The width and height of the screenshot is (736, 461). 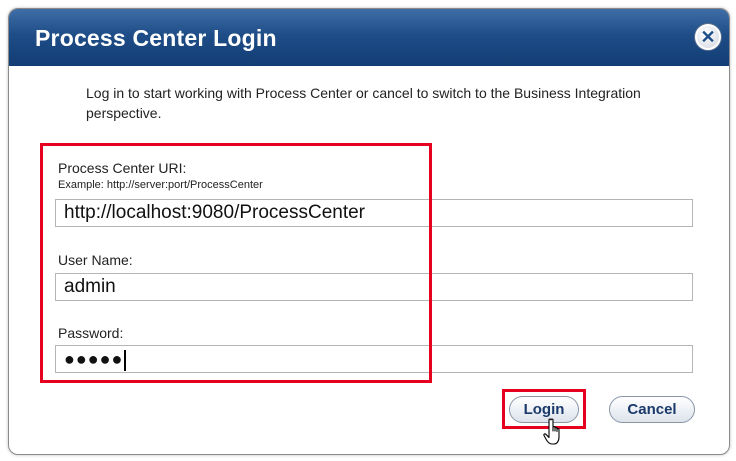 What do you see at coordinates (551, 431) in the screenshot?
I see `hand-pointer-icon` at bounding box center [551, 431].